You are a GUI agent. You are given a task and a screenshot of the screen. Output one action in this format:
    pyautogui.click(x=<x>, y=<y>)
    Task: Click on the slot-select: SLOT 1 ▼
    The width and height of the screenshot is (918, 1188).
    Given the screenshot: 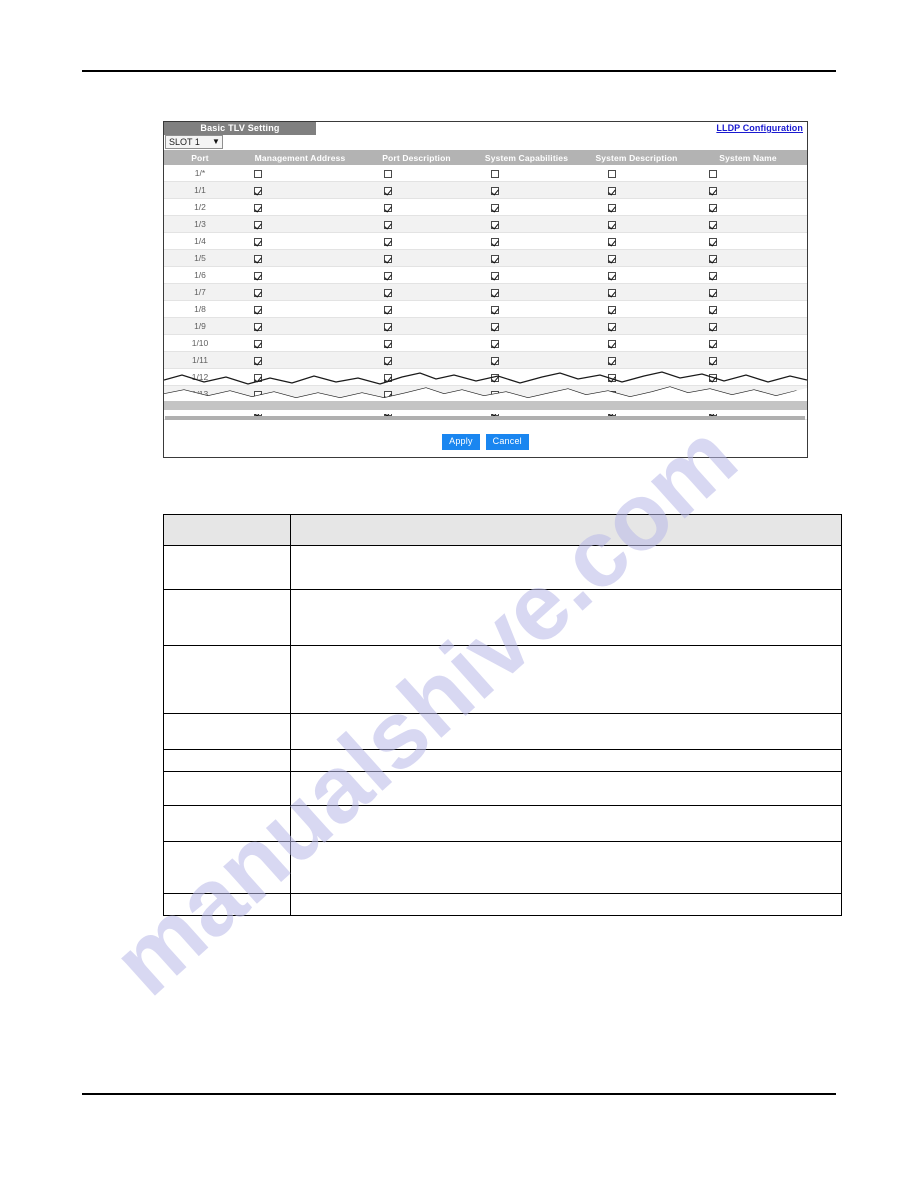 What is the action you would take?
    pyautogui.click(x=194, y=142)
    